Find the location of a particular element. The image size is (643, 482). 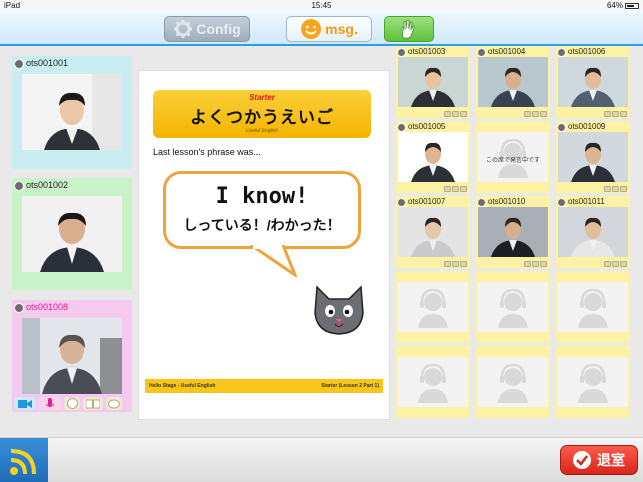

config-button: Config is located at coordinates (207, 29).